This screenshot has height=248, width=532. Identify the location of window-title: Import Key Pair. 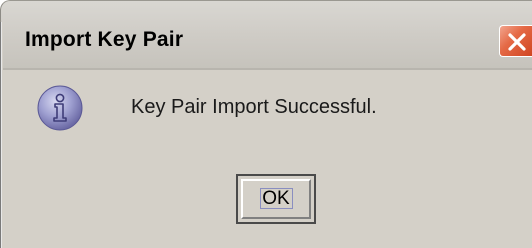
(104, 39).